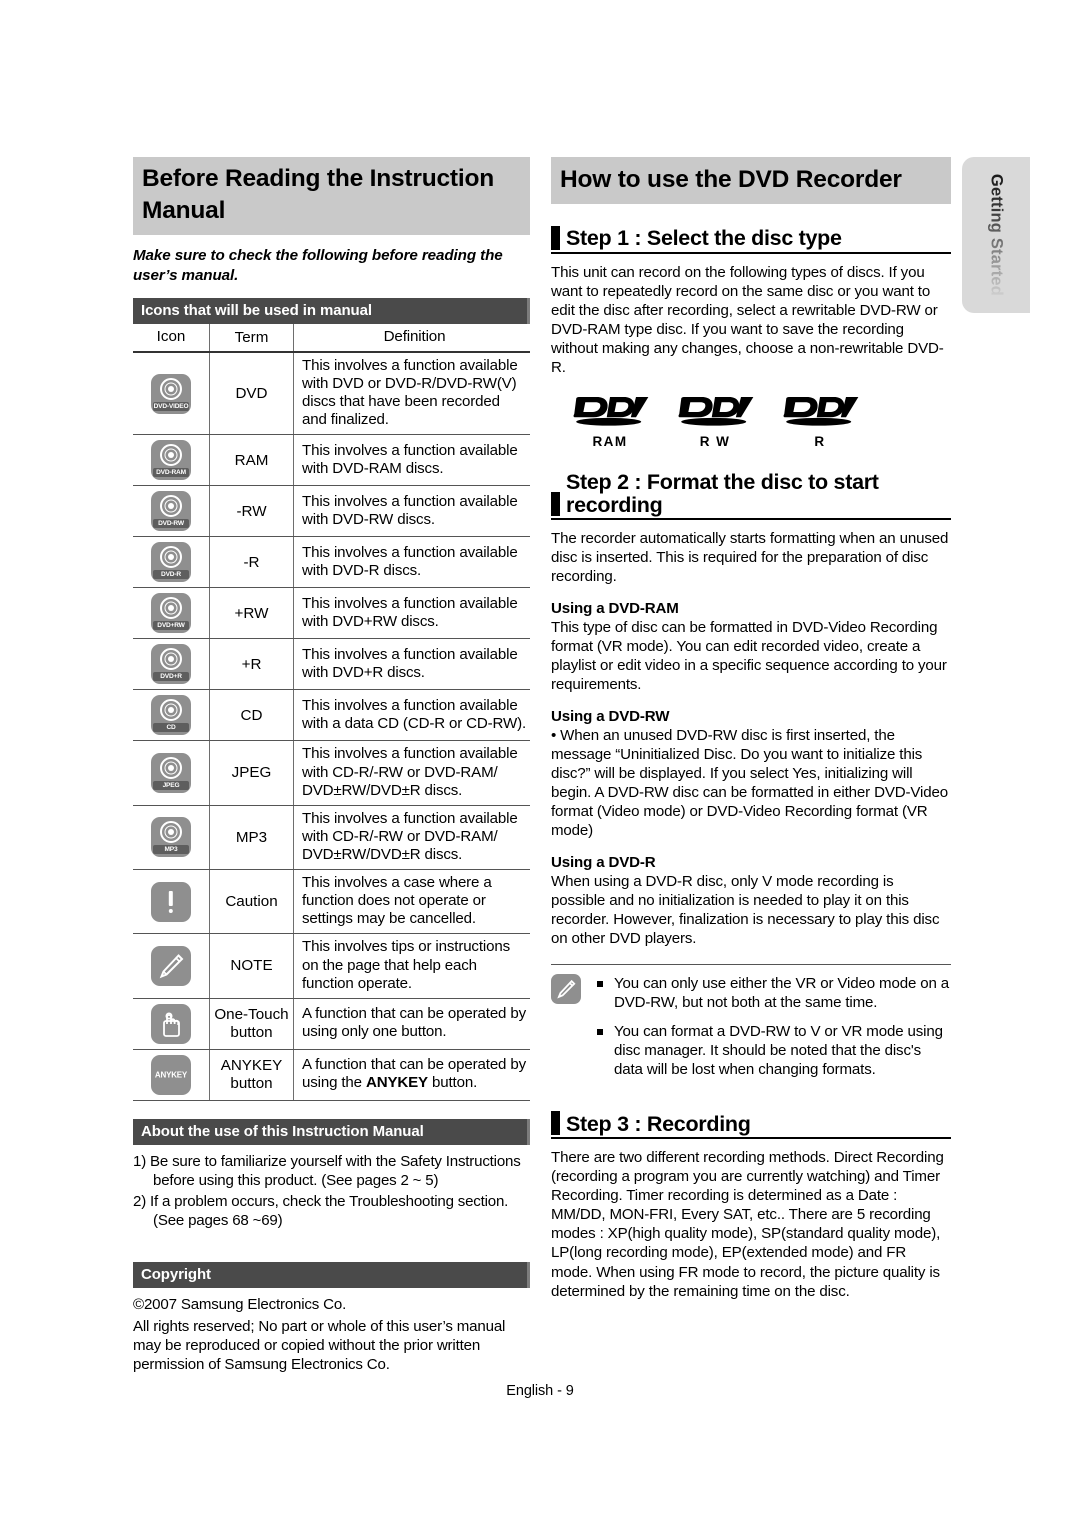 The height and width of the screenshot is (1534, 1080). Describe the element at coordinates (566, 1031) in the screenshot. I see `note-box-icon-wrap` at that location.